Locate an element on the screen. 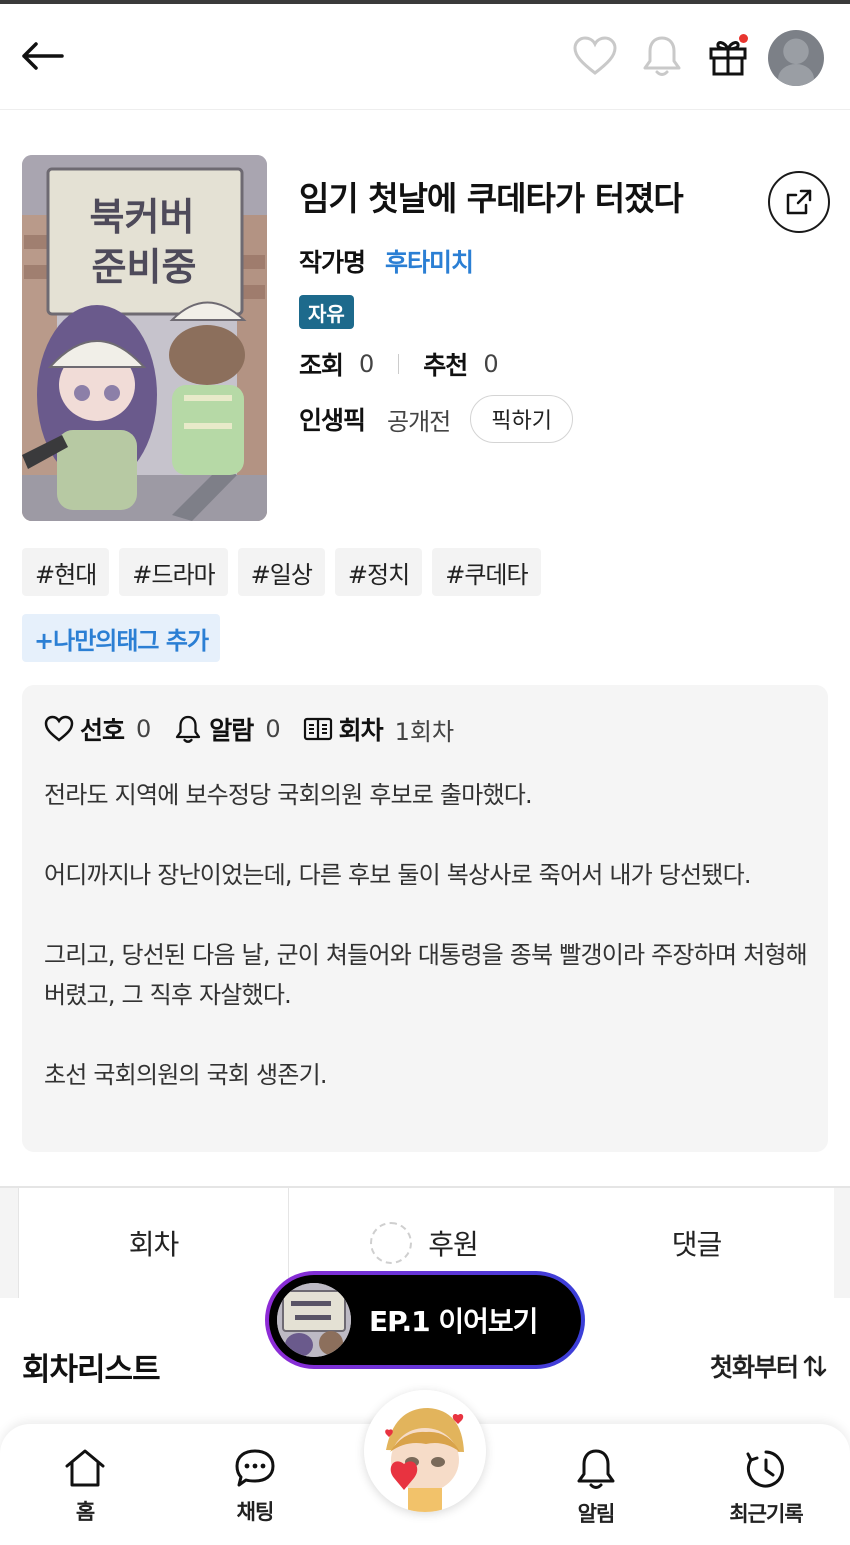 The image size is (850, 1545). tag-item: #일상 is located at coordinates (281, 572).